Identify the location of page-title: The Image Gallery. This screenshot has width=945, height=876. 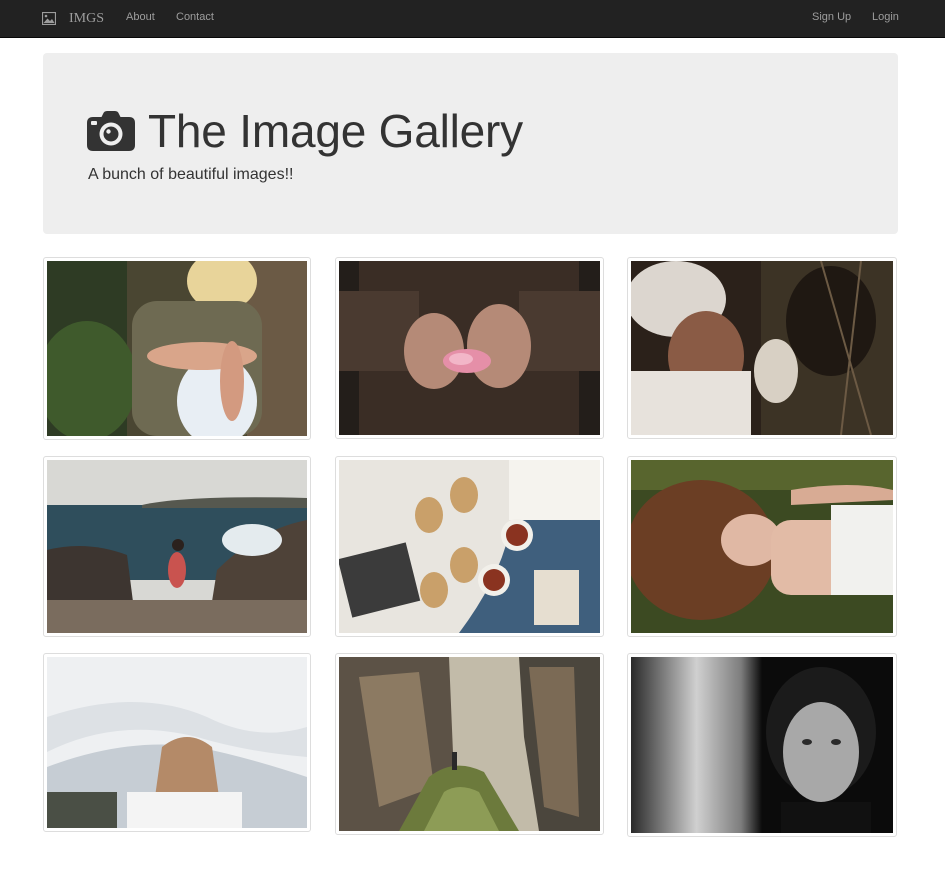
(305, 131).